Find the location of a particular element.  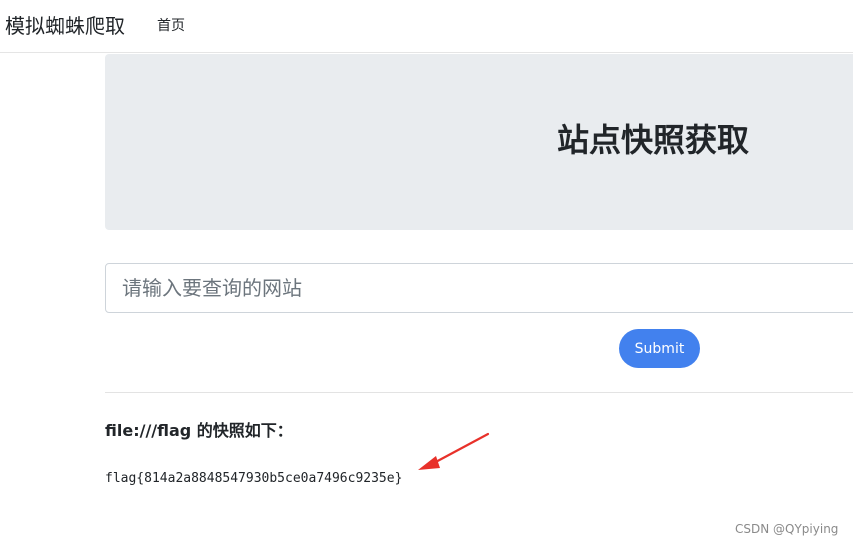

nav-link-home: 首页 is located at coordinates (171, 26).